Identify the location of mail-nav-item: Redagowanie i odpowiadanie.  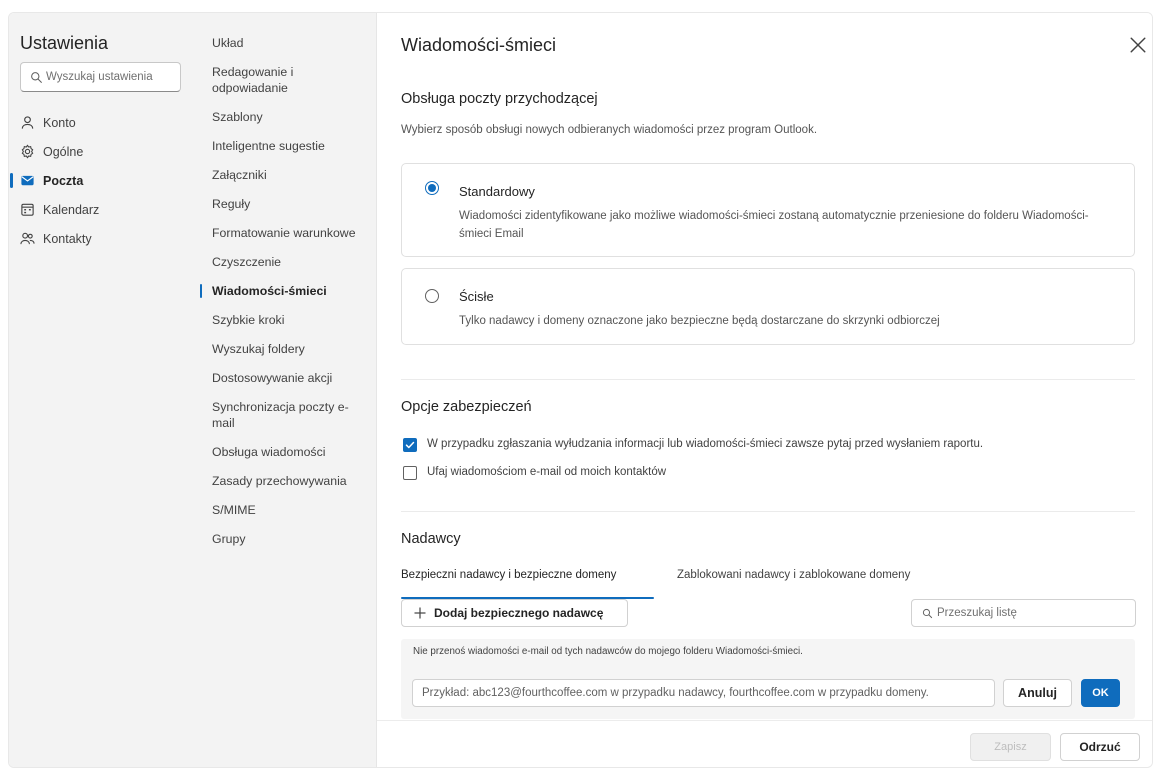
(287, 80).